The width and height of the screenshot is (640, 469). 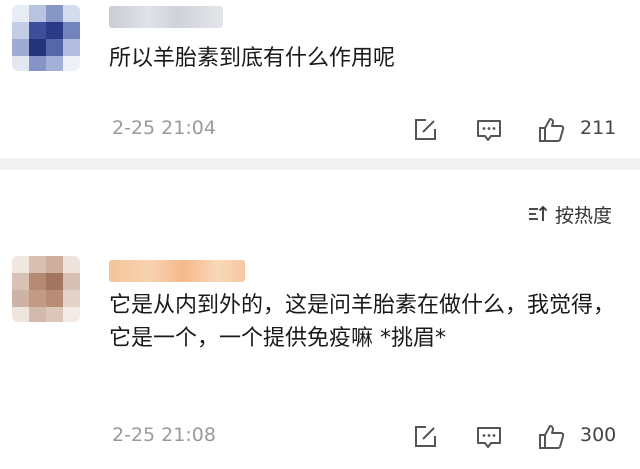 I want to click on sort-button: 按热度, so click(x=569, y=214).